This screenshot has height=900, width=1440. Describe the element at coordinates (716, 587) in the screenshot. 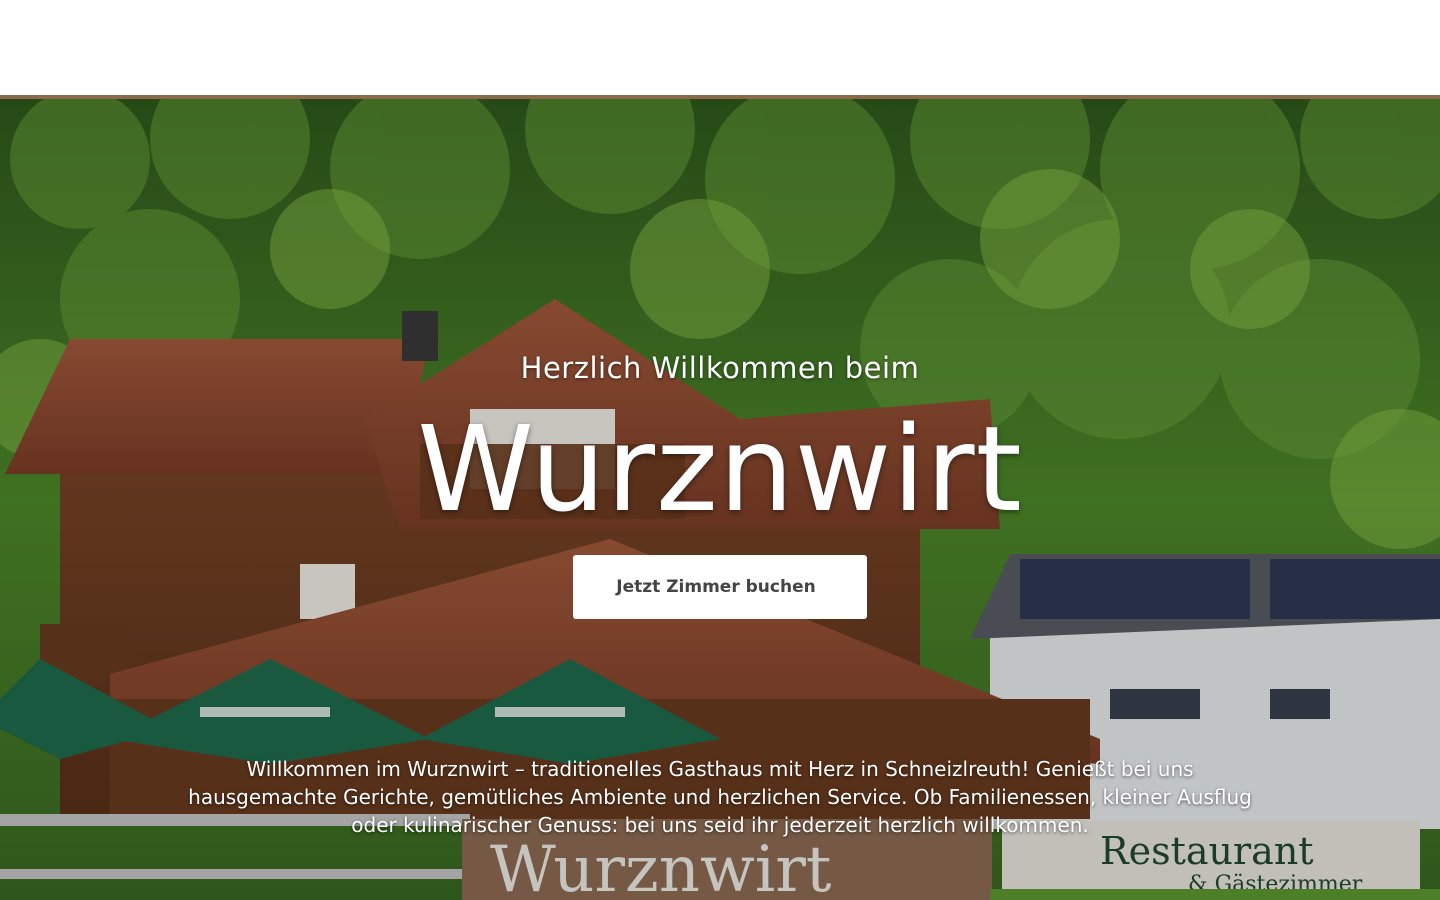

I see `book-room-label: Jetzt Zimmer buchen` at that location.